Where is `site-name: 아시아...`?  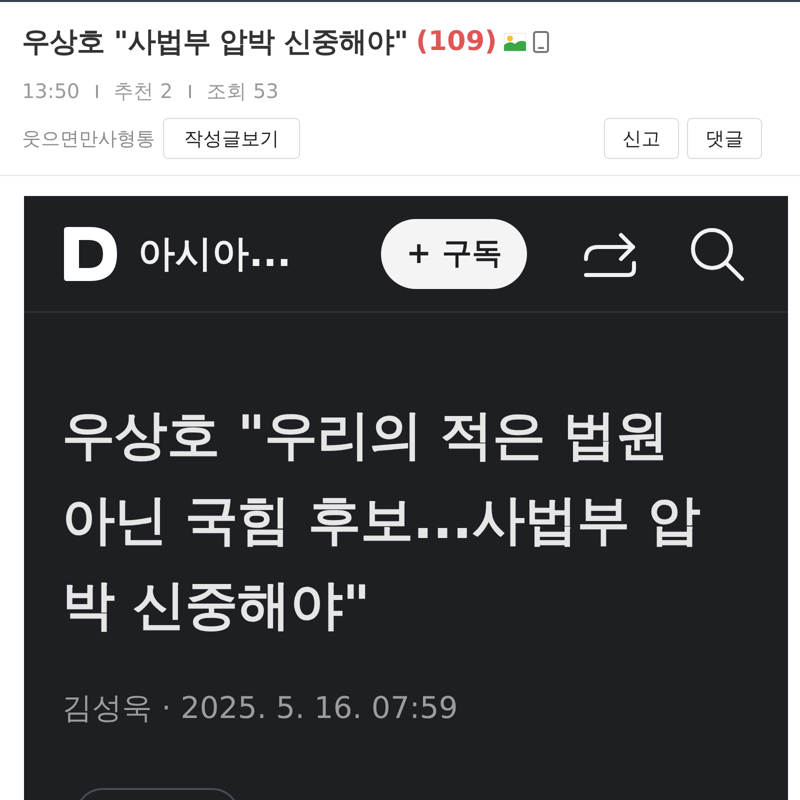
site-name: 아시아... is located at coordinates (215, 253).